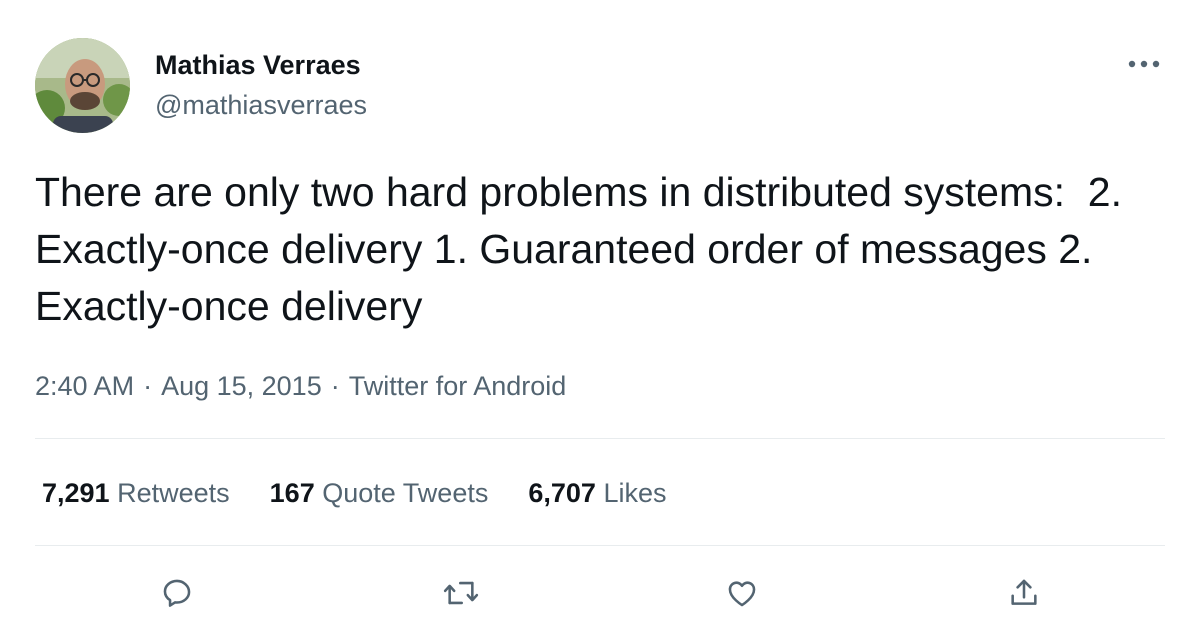 The width and height of the screenshot is (1178, 642). What do you see at coordinates (292, 493) in the screenshot?
I see `quote-tweets-count: 167` at bounding box center [292, 493].